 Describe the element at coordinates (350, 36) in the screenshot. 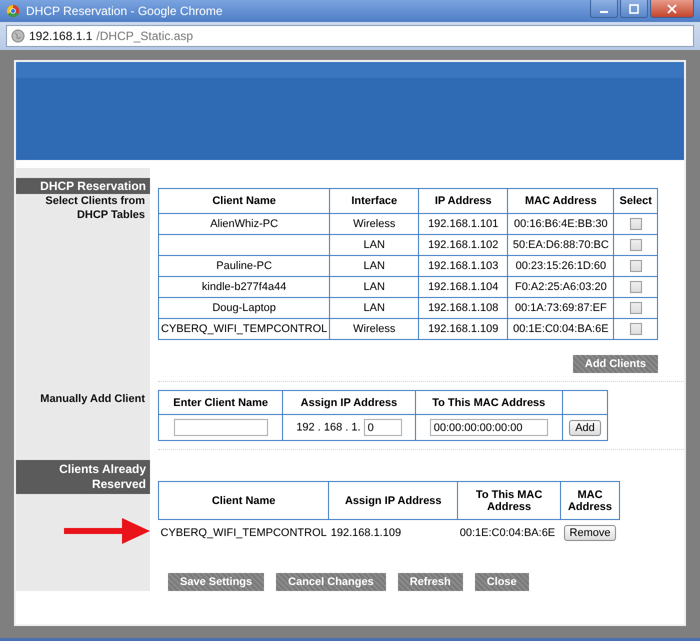

I see `address-field: 192.168.1.1 /DHCP_Static.asp` at that location.